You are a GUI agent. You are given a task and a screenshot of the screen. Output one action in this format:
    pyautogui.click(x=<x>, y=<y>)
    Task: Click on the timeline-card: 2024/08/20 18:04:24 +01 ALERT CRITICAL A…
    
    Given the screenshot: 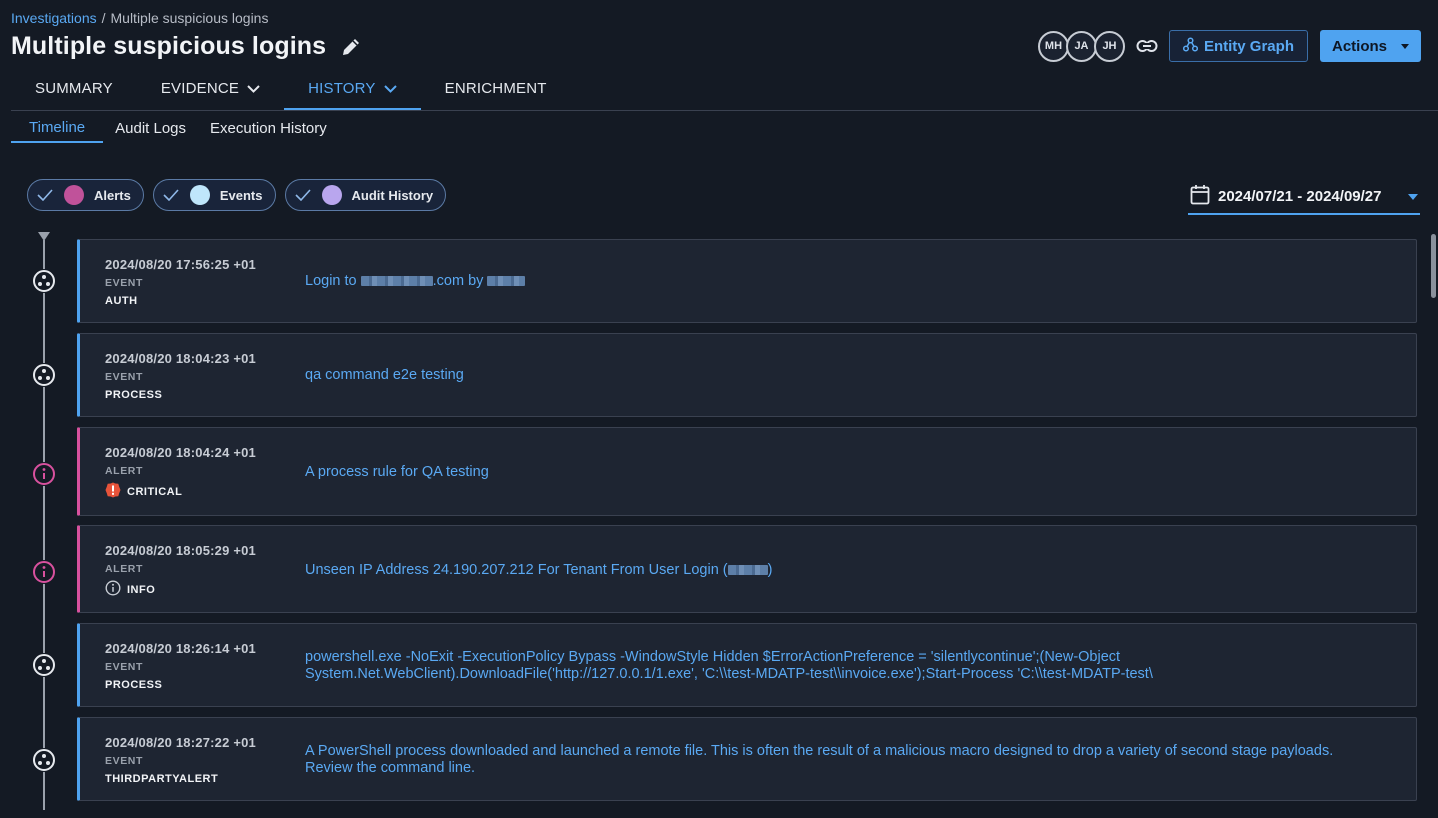 What is the action you would take?
    pyautogui.click(x=747, y=471)
    